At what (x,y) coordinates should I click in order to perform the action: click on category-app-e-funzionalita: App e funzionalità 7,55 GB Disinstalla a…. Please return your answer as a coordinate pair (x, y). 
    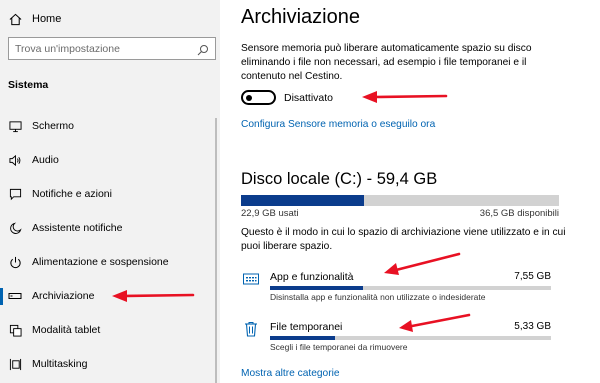
    Looking at the image, I should click on (401, 288).